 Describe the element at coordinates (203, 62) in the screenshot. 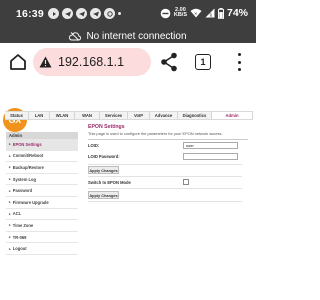

I see `tab-switcher-button: 1` at that location.